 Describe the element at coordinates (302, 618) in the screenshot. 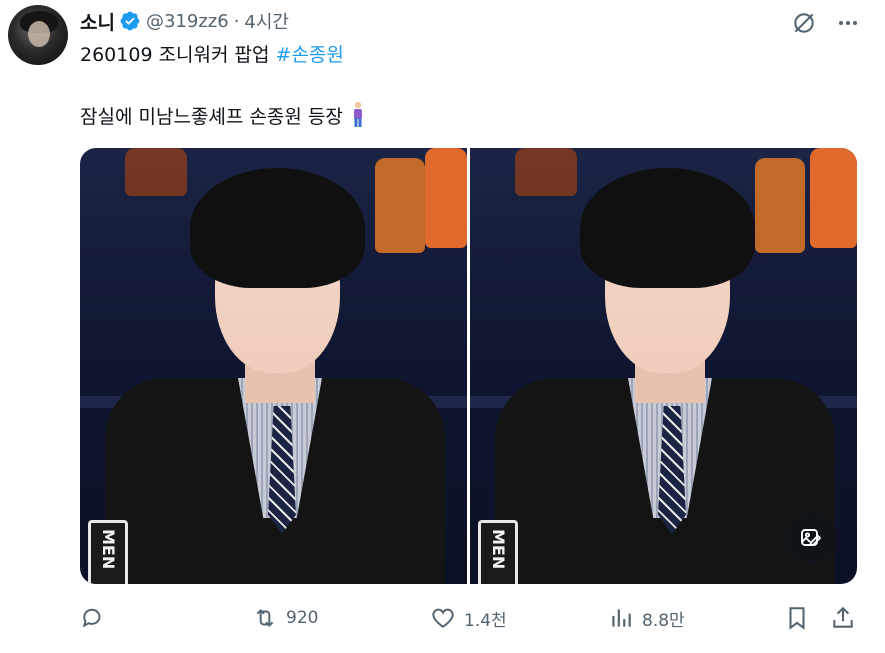

I see `retweet-count: 920` at that location.